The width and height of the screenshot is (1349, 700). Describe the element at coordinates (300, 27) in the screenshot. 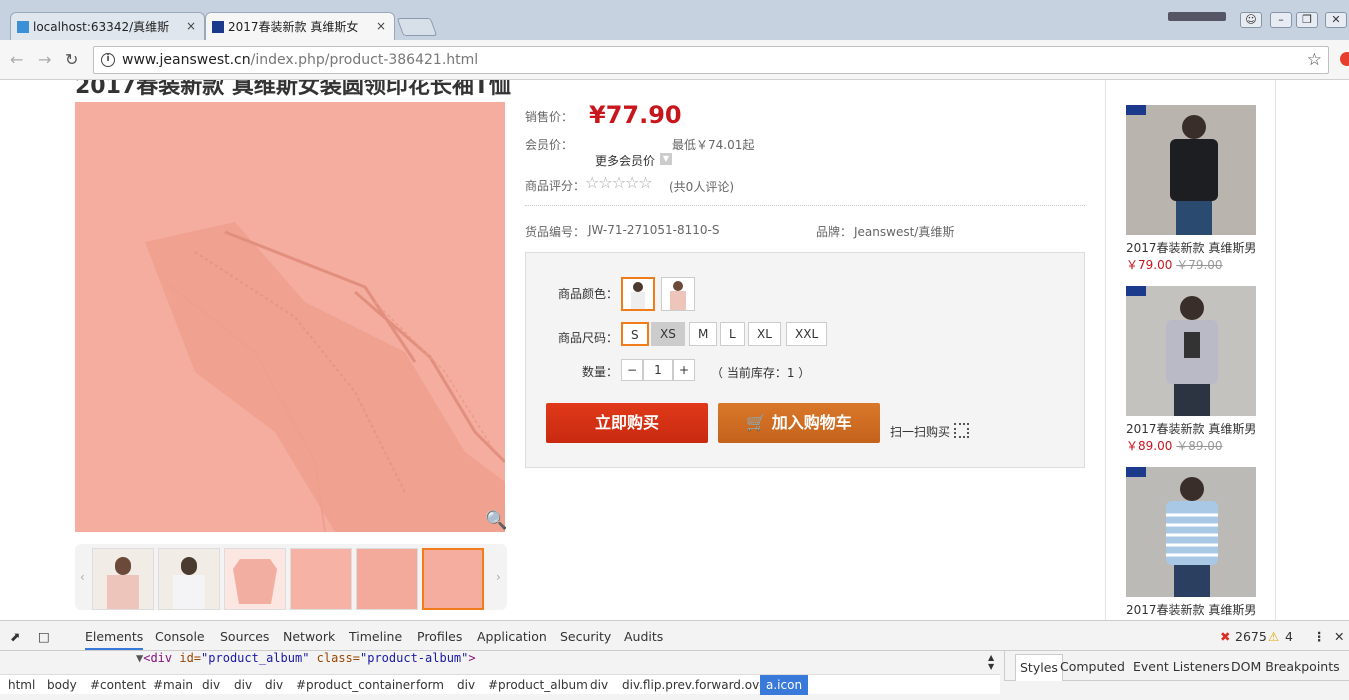

I see `tab-product: 2017春装新款 真维斯女 ×` at that location.